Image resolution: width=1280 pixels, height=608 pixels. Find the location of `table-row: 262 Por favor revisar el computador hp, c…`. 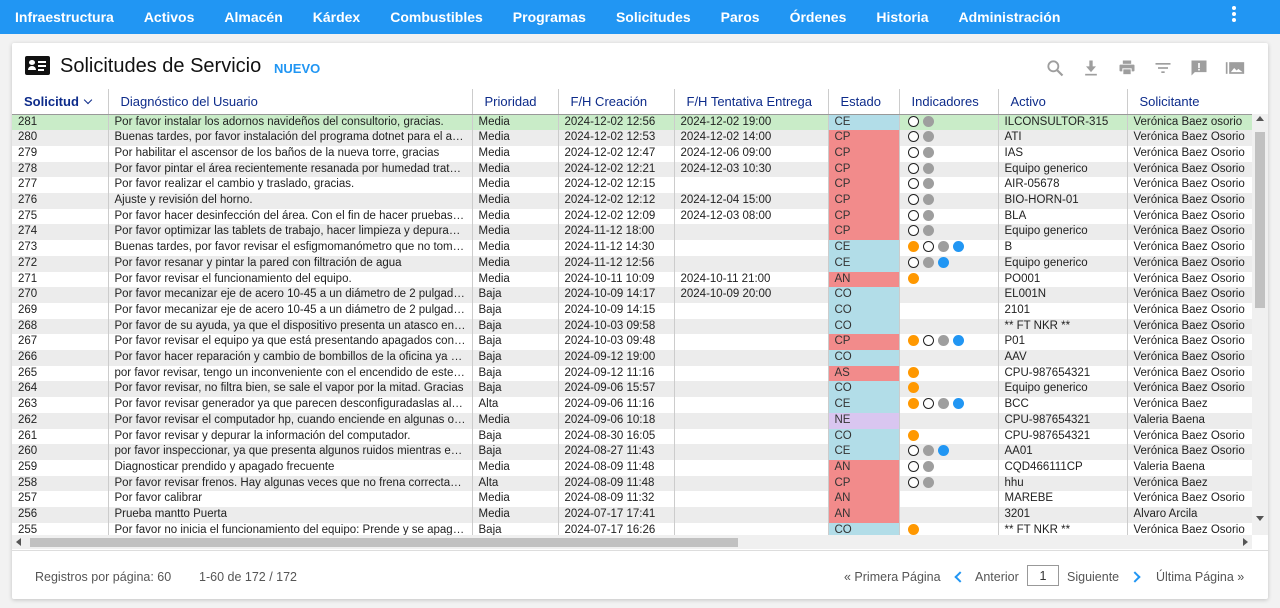

table-row: 262 Por favor revisar el computador hp, c… is located at coordinates (632, 420).